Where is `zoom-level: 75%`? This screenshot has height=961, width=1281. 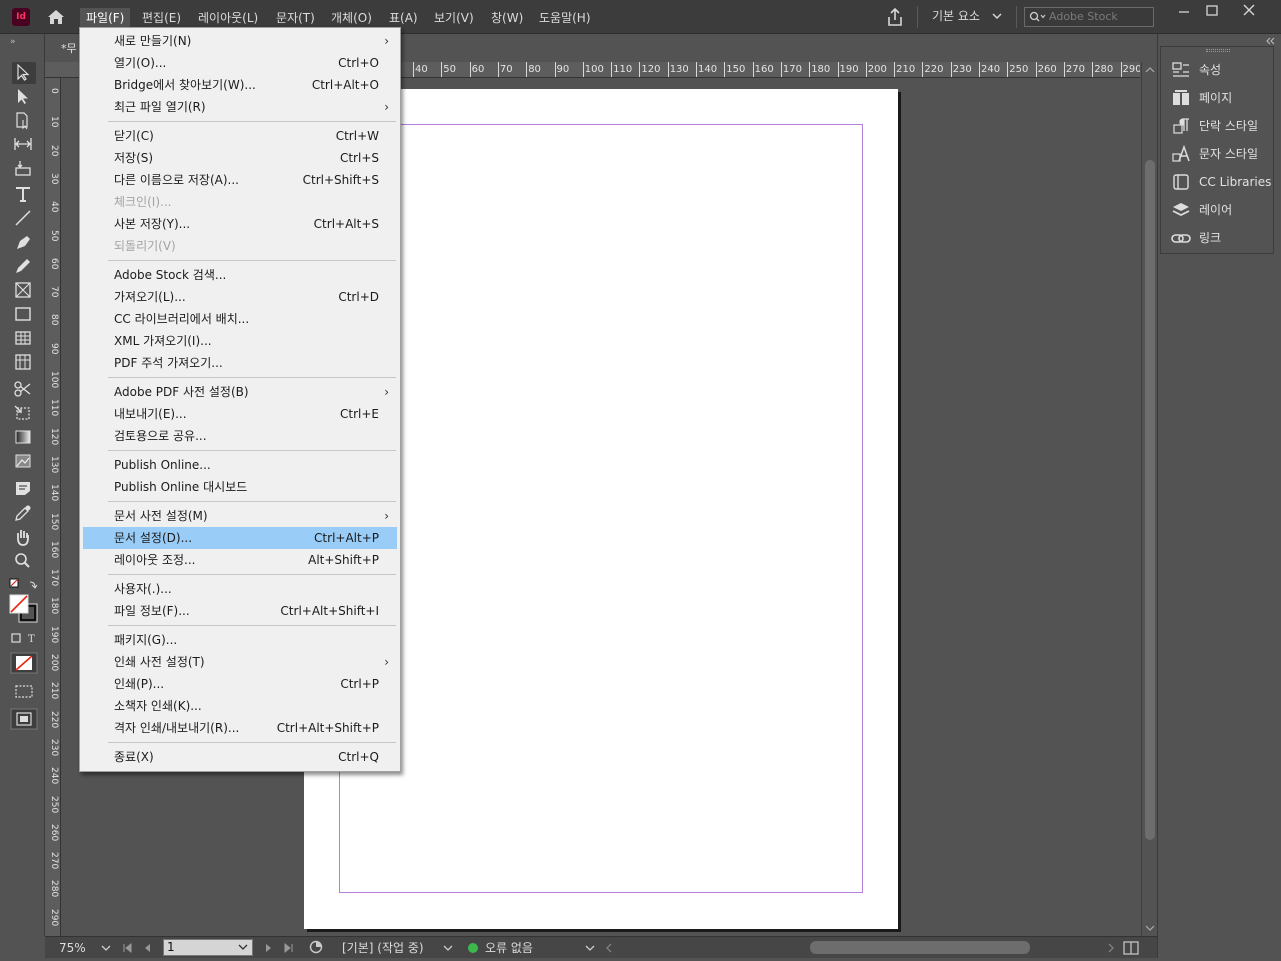 zoom-level: 75% is located at coordinates (72, 948).